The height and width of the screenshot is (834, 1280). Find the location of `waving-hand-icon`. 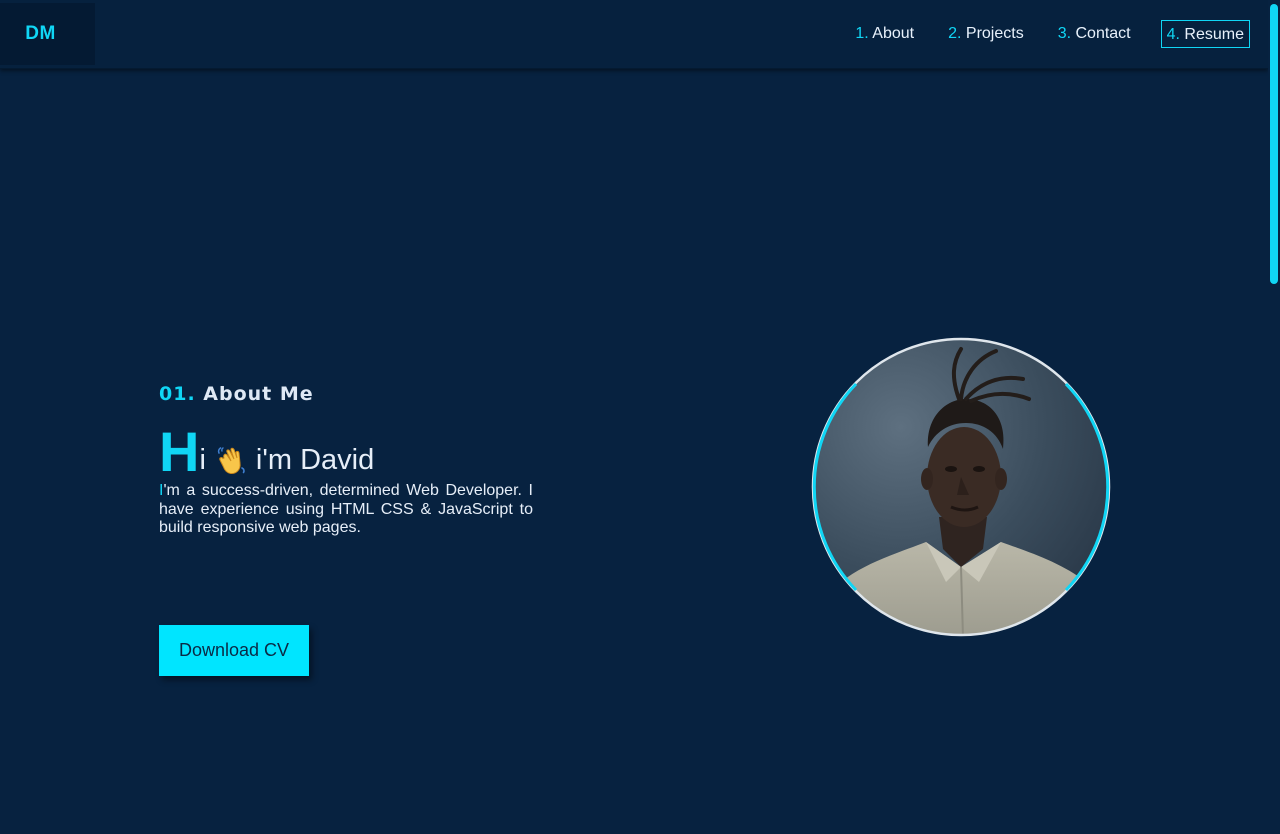

waving-hand-icon is located at coordinates (231, 461).